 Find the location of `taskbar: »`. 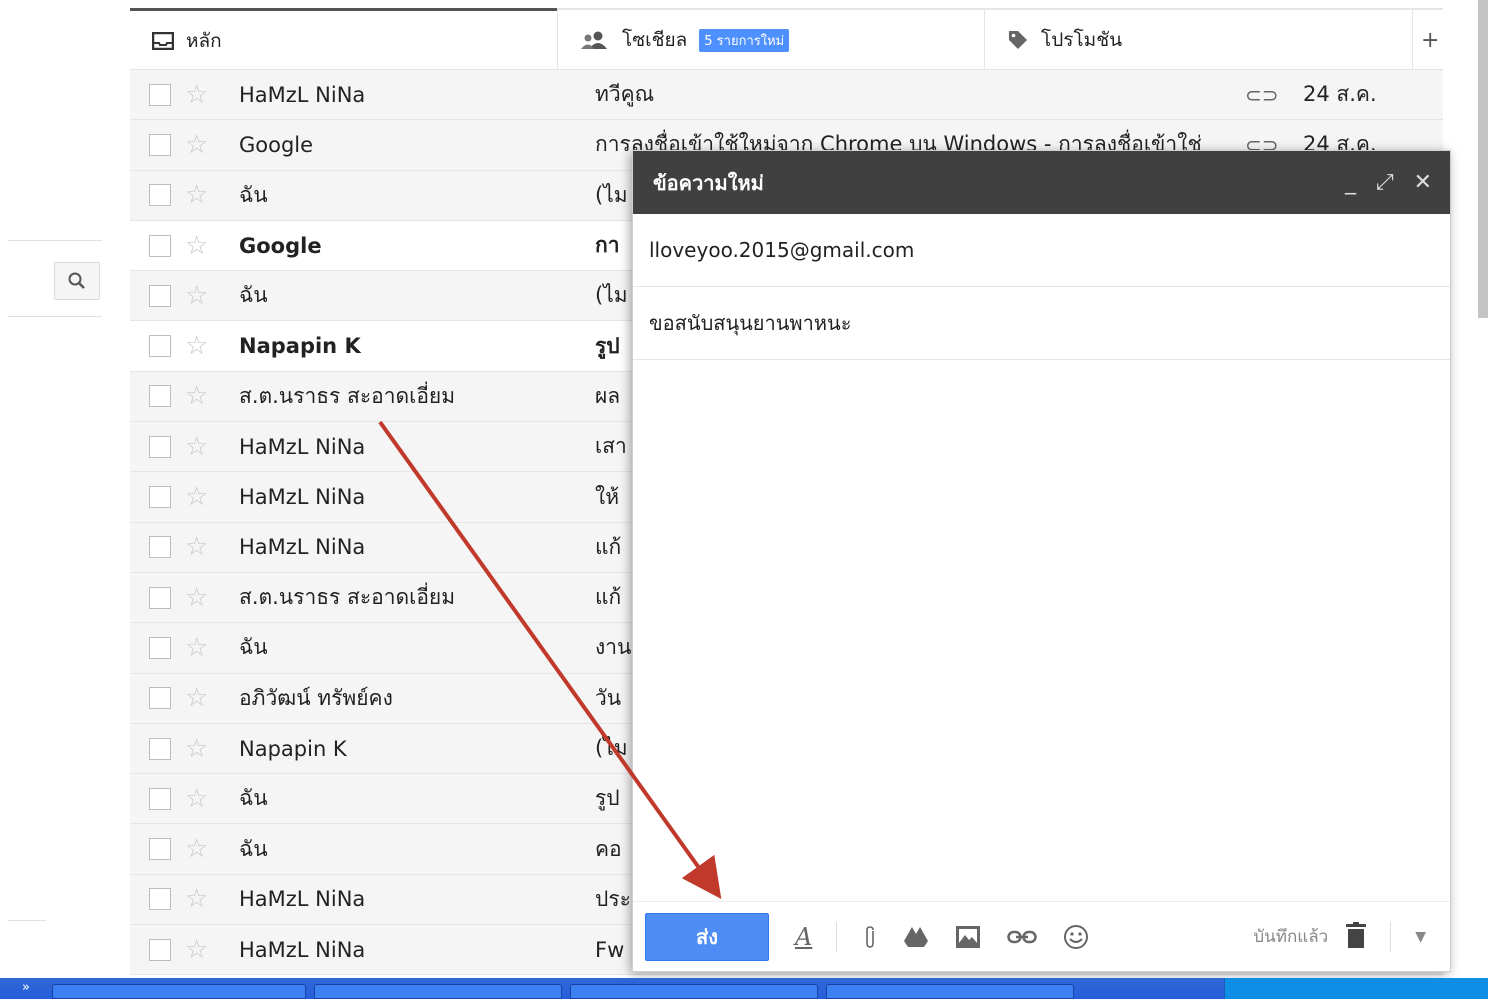

taskbar: » is located at coordinates (744, 988).